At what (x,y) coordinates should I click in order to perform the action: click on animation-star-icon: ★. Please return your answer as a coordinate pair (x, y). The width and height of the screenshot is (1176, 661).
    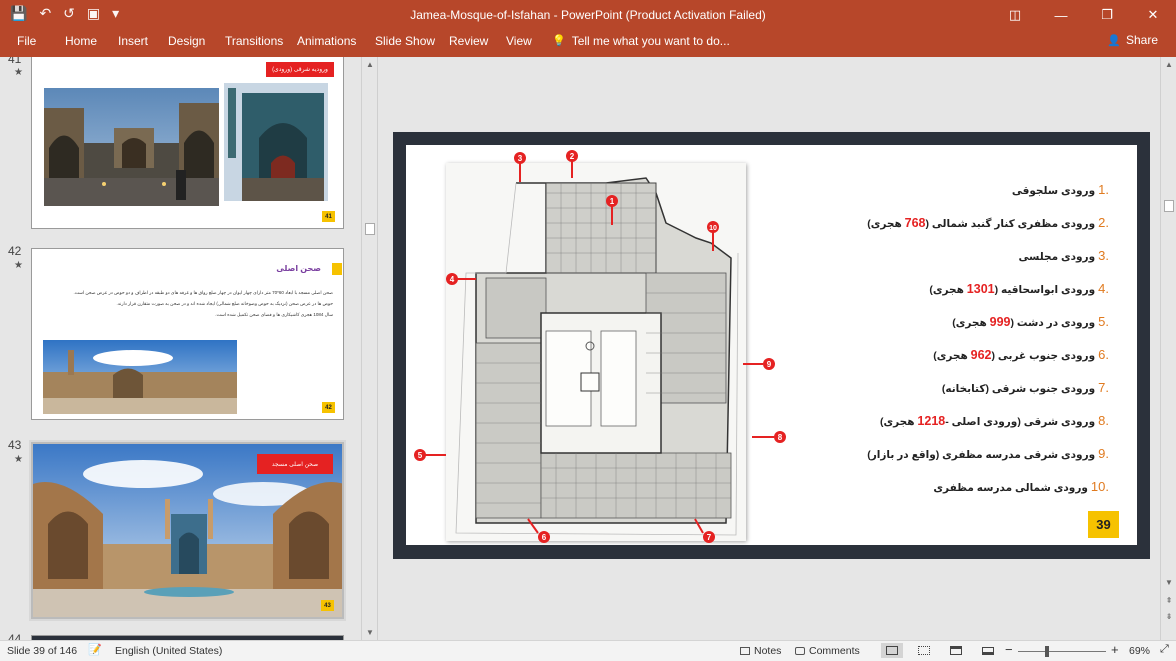
    Looking at the image, I should click on (18, 459).